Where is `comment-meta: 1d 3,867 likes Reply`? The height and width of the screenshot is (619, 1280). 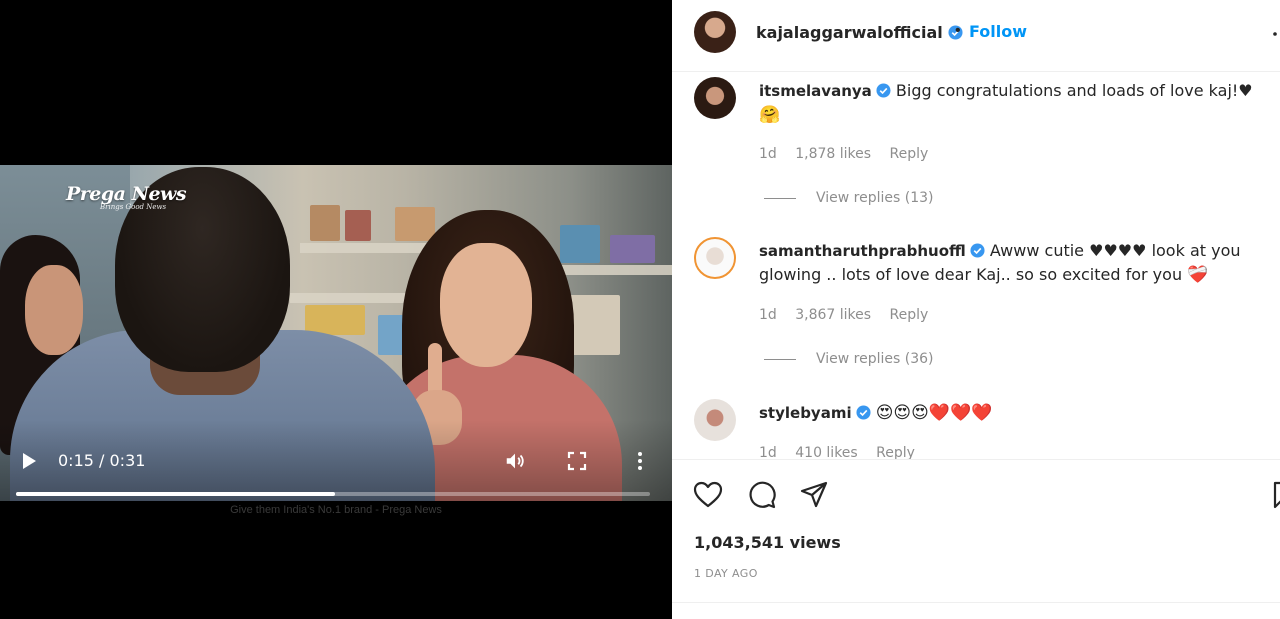
comment-meta: 1d 3,867 likes Reply is located at coordinates (850, 315).